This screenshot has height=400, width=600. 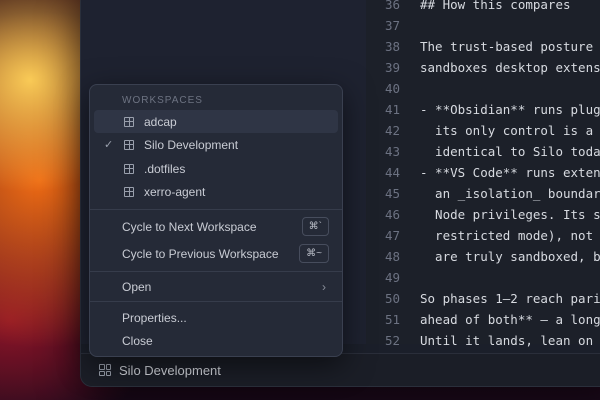 I want to click on line-text: are truly sandboxed, b, so click(x=510, y=256).